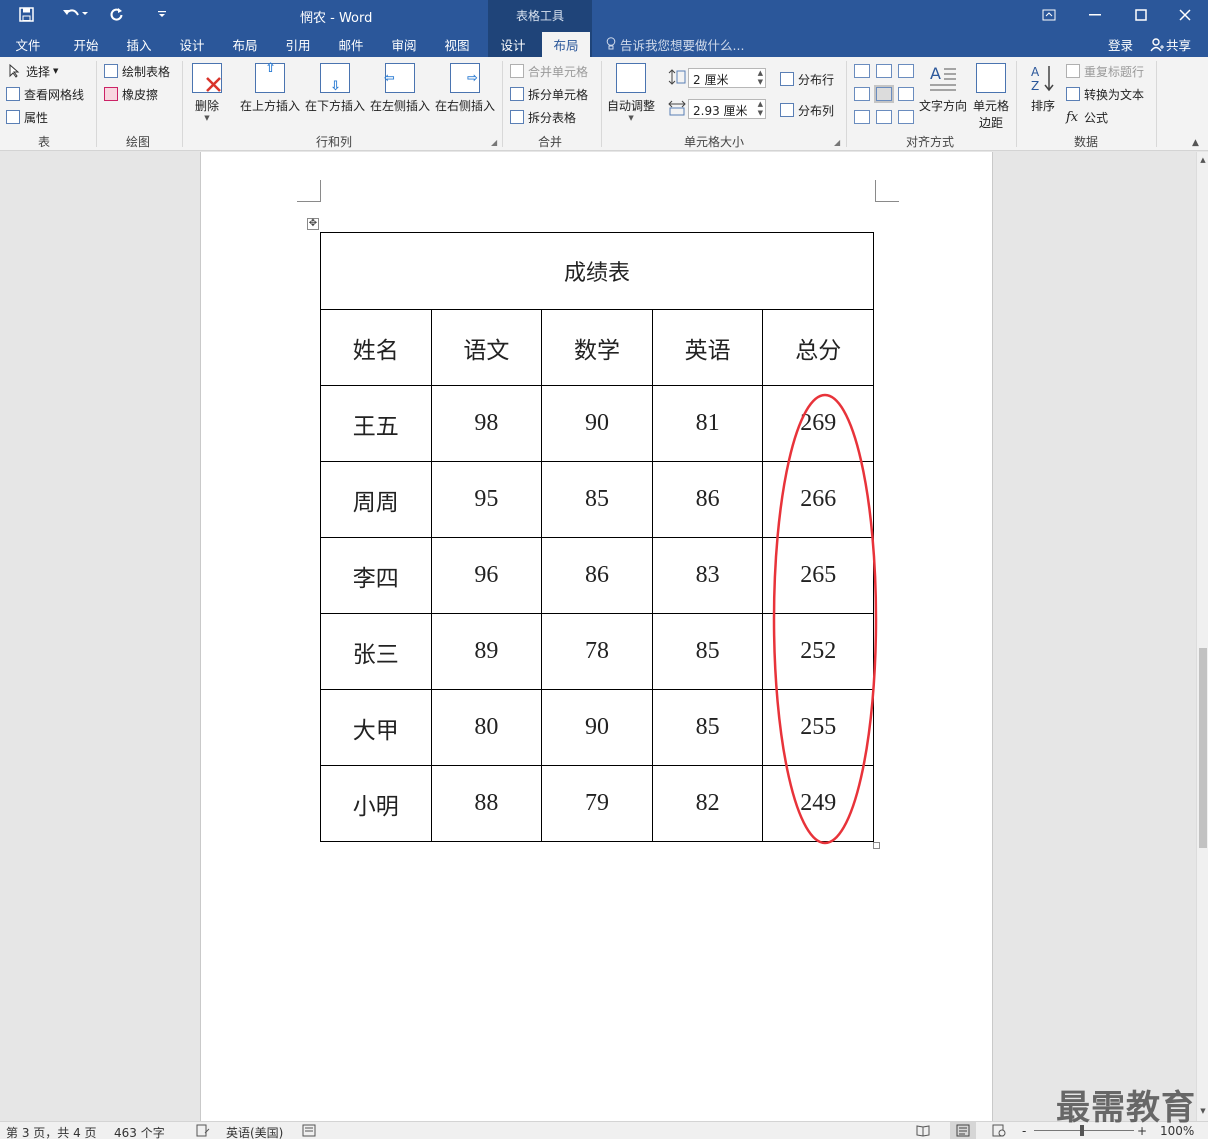 The height and width of the screenshot is (1139, 1208). What do you see at coordinates (1084, 1130) in the screenshot?
I see `zoom-slider-track` at bounding box center [1084, 1130].